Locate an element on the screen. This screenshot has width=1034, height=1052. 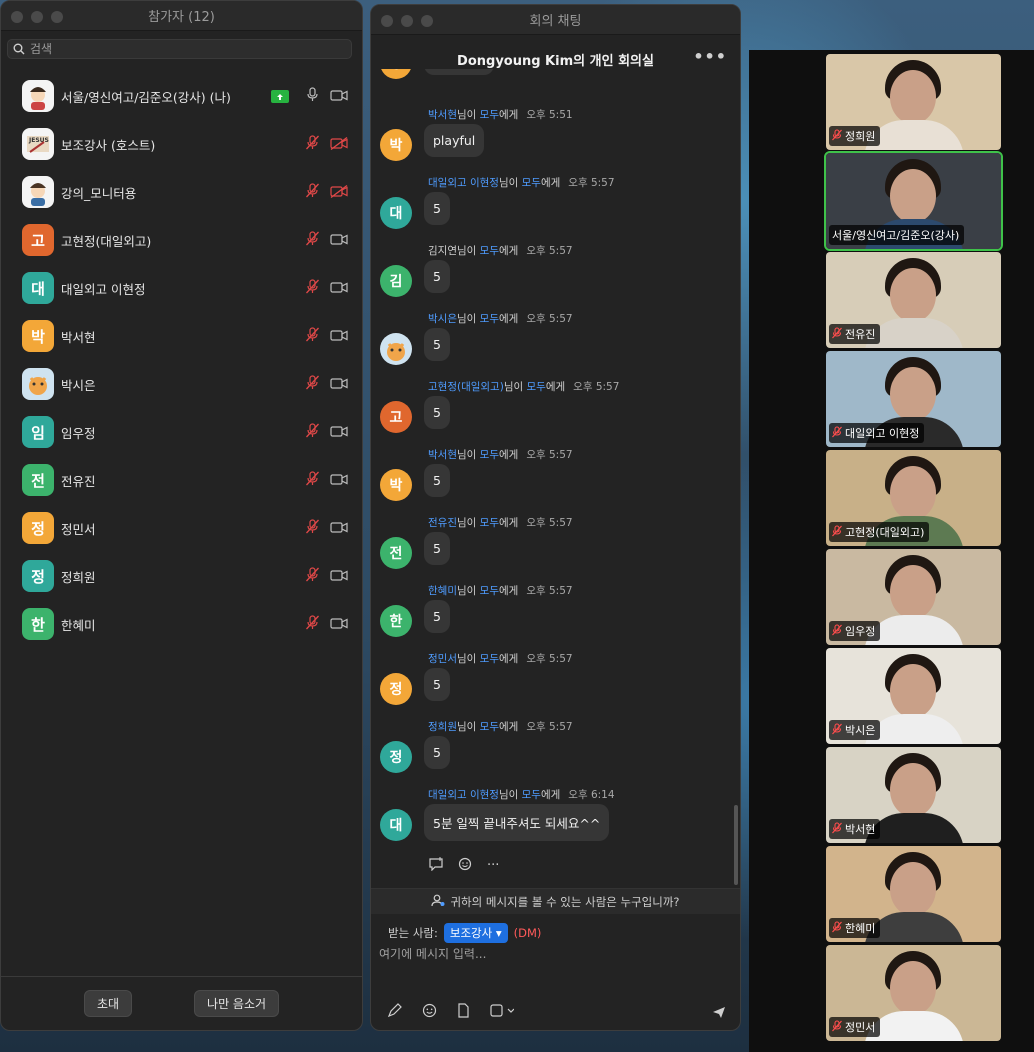
video-tile: 정민서 is located at coordinates (913, 993).